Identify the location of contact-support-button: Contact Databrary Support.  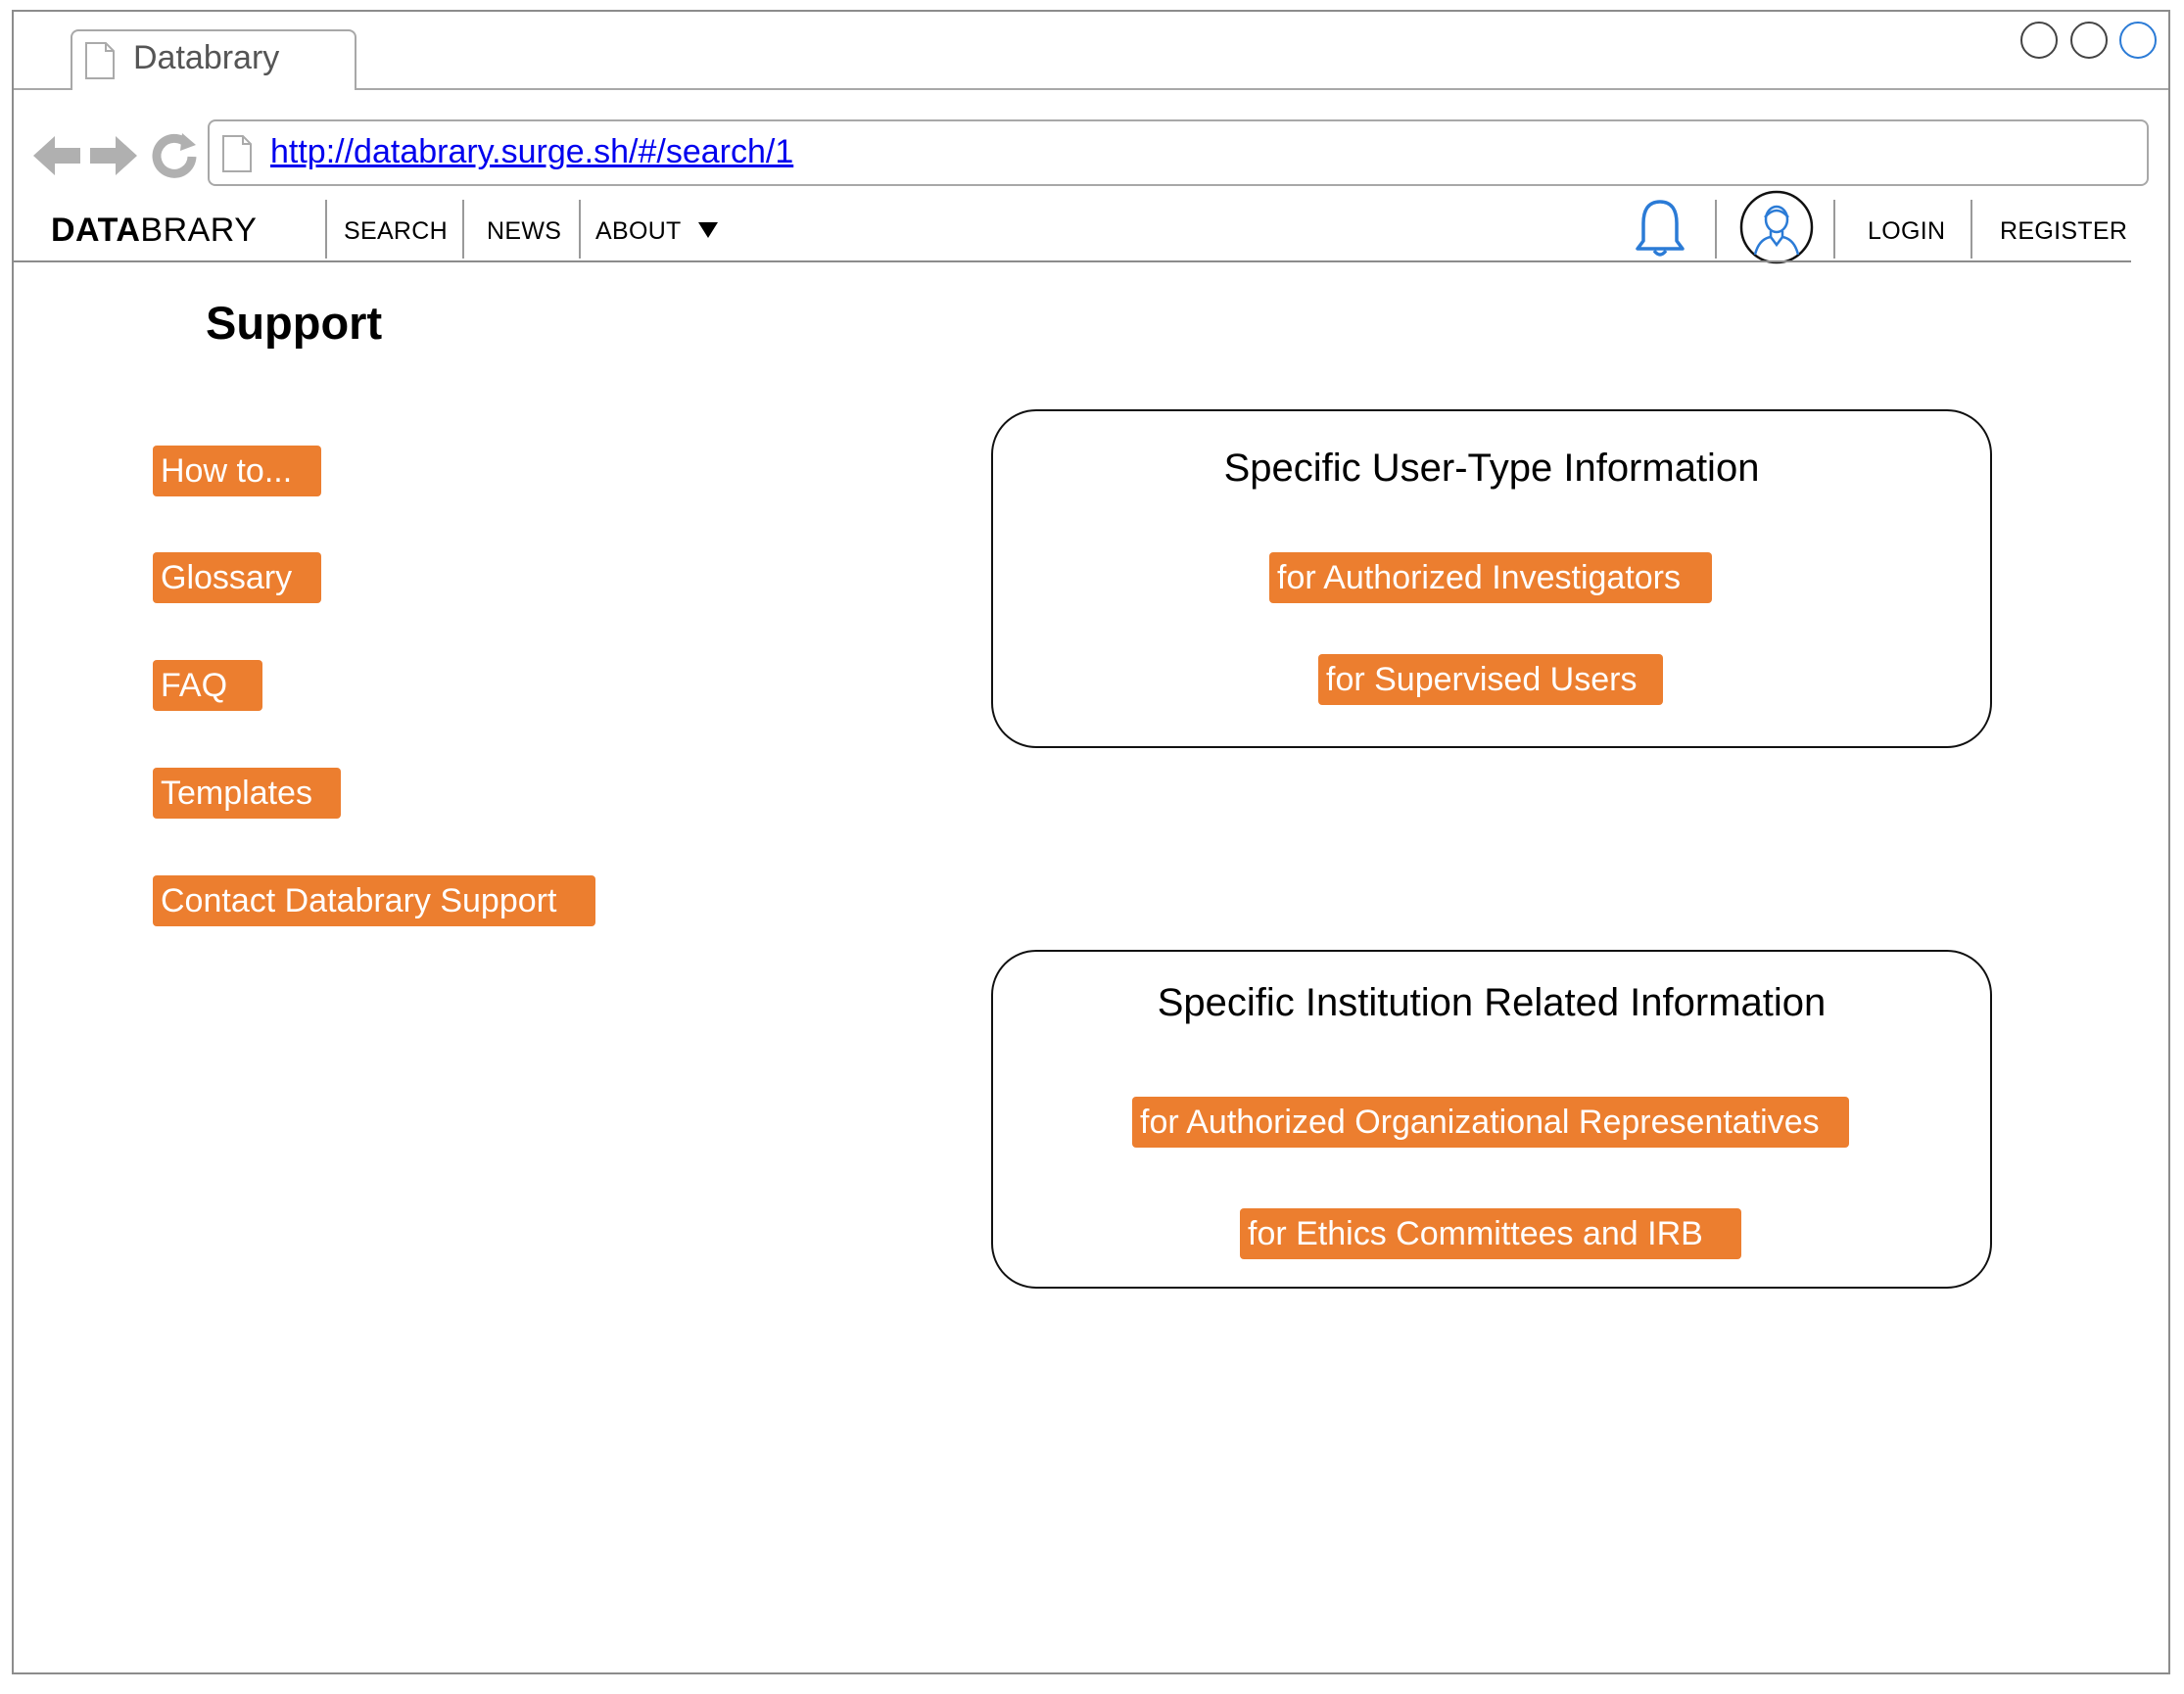
(374, 901).